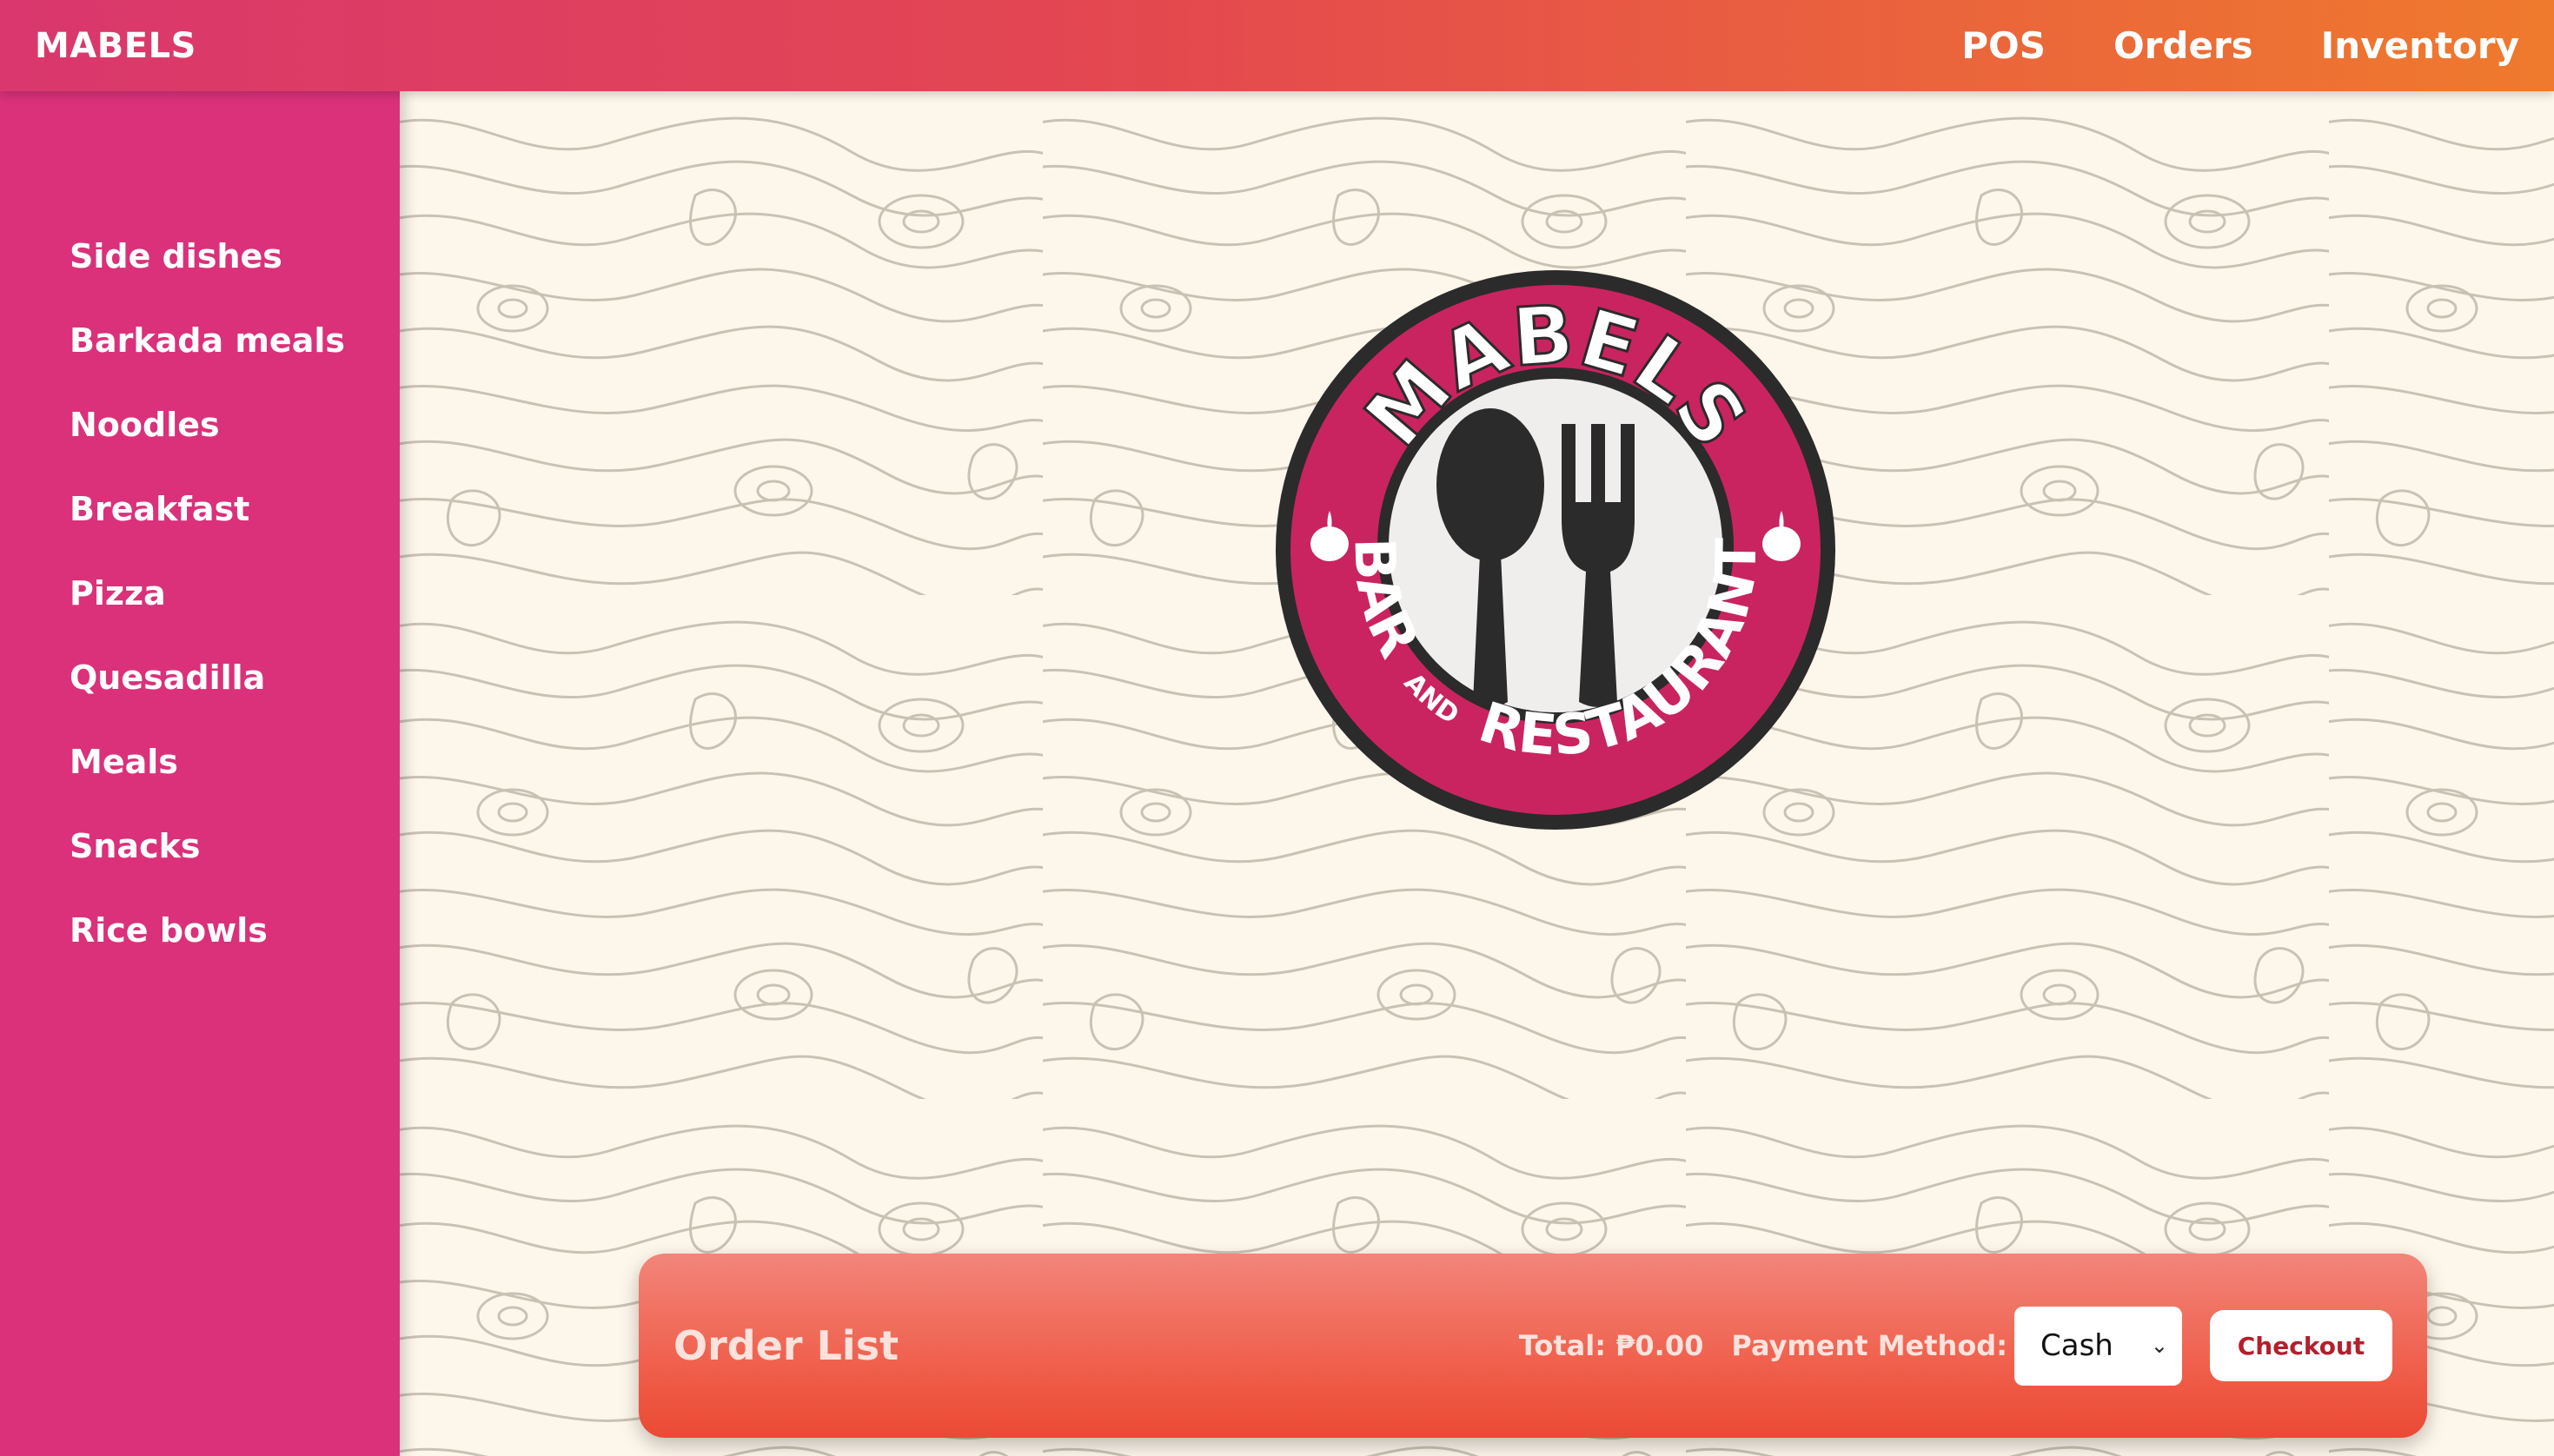 The height and width of the screenshot is (1456, 2554). I want to click on nav-link-pos: POS, so click(2003, 45).